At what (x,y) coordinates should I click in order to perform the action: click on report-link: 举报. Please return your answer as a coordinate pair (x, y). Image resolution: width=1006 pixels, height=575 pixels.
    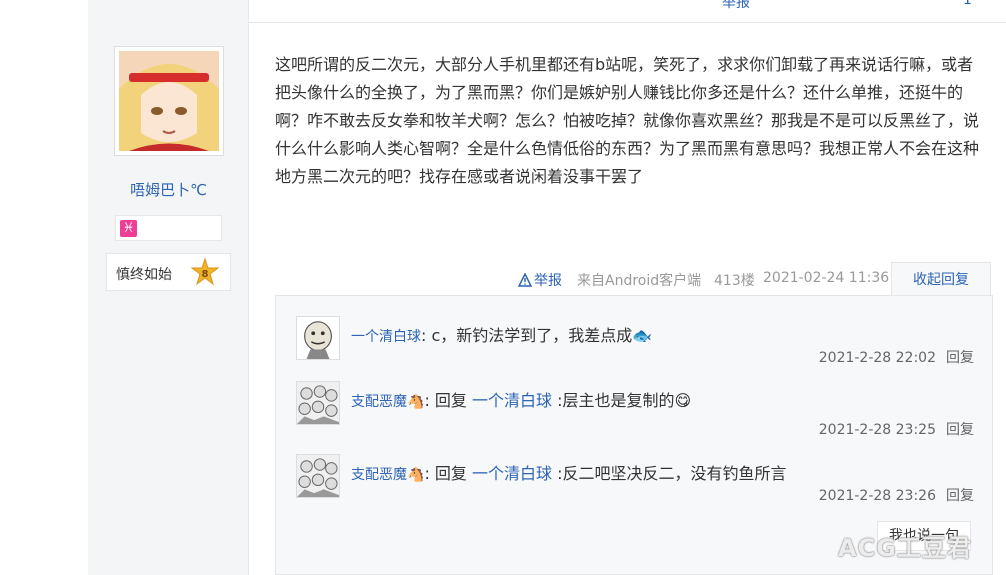
    Looking at the image, I should click on (540, 280).